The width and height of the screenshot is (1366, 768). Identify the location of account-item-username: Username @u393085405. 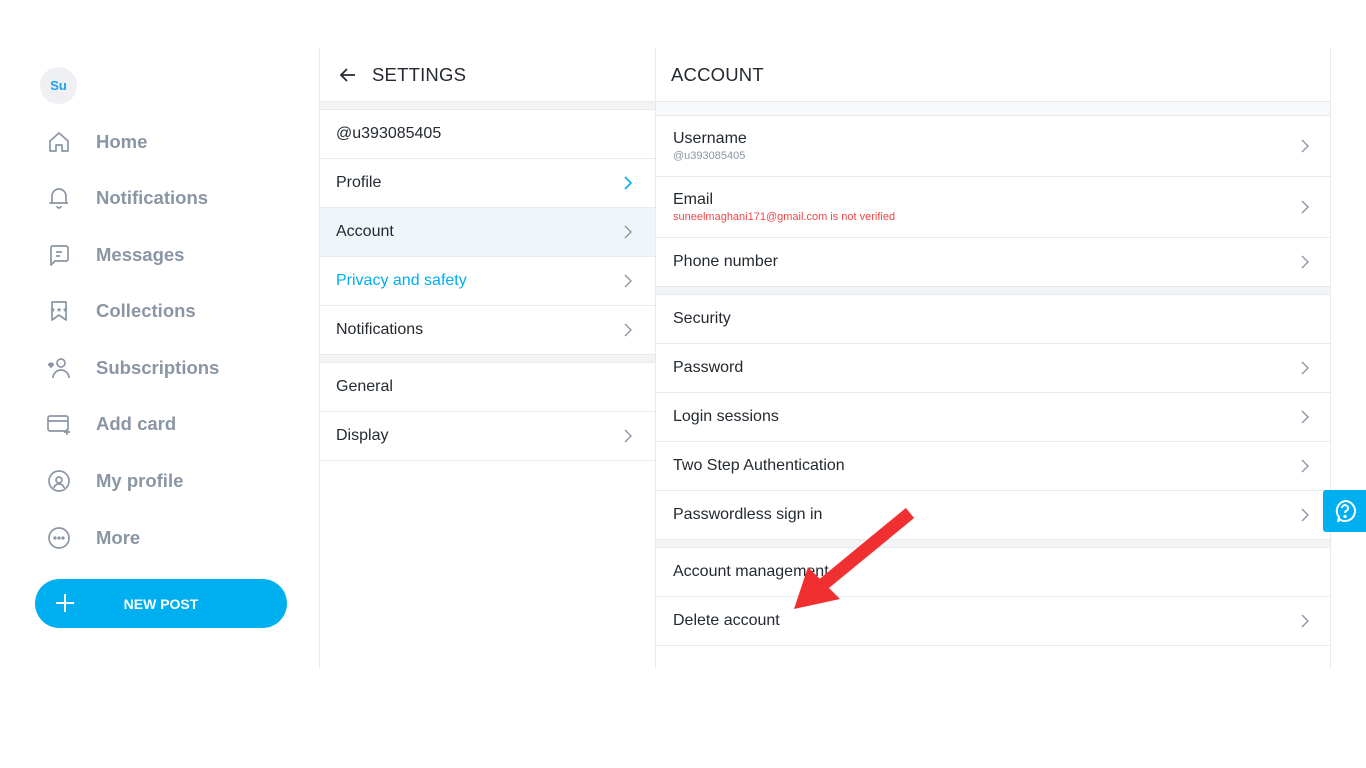
(993, 146).